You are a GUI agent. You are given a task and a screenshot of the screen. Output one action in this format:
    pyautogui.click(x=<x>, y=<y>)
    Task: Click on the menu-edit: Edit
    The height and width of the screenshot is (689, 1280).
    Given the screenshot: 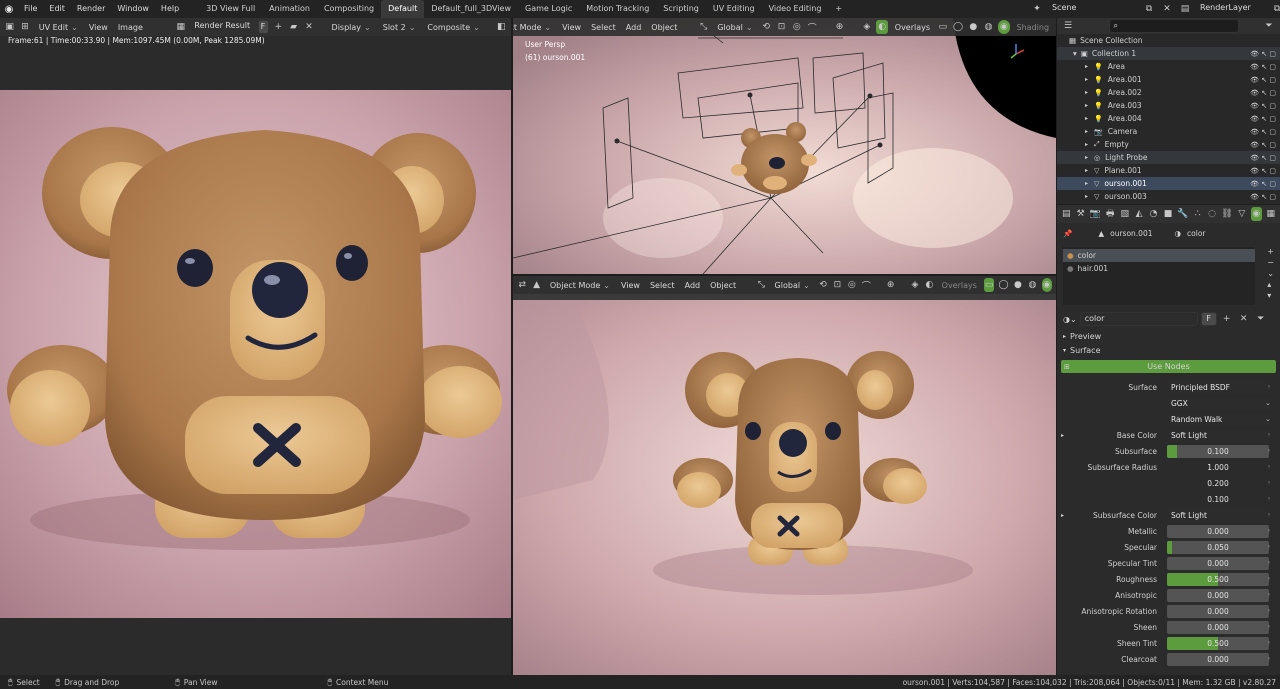 What is the action you would take?
    pyautogui.click(x=57, y=9)
    